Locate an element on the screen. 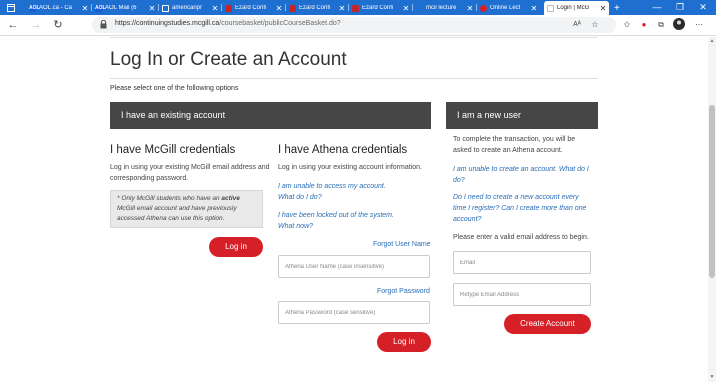 This screenshot has width=716, height=382. athena-heading: I have Athena credentials is located at coordinates (343, 150).